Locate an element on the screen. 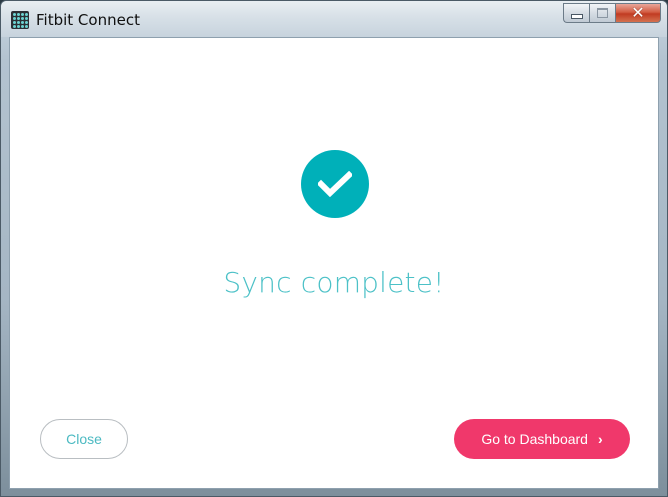 The height and width of the screenshot is (497, 668). close-button: Close is located at coordinates (84, 439).